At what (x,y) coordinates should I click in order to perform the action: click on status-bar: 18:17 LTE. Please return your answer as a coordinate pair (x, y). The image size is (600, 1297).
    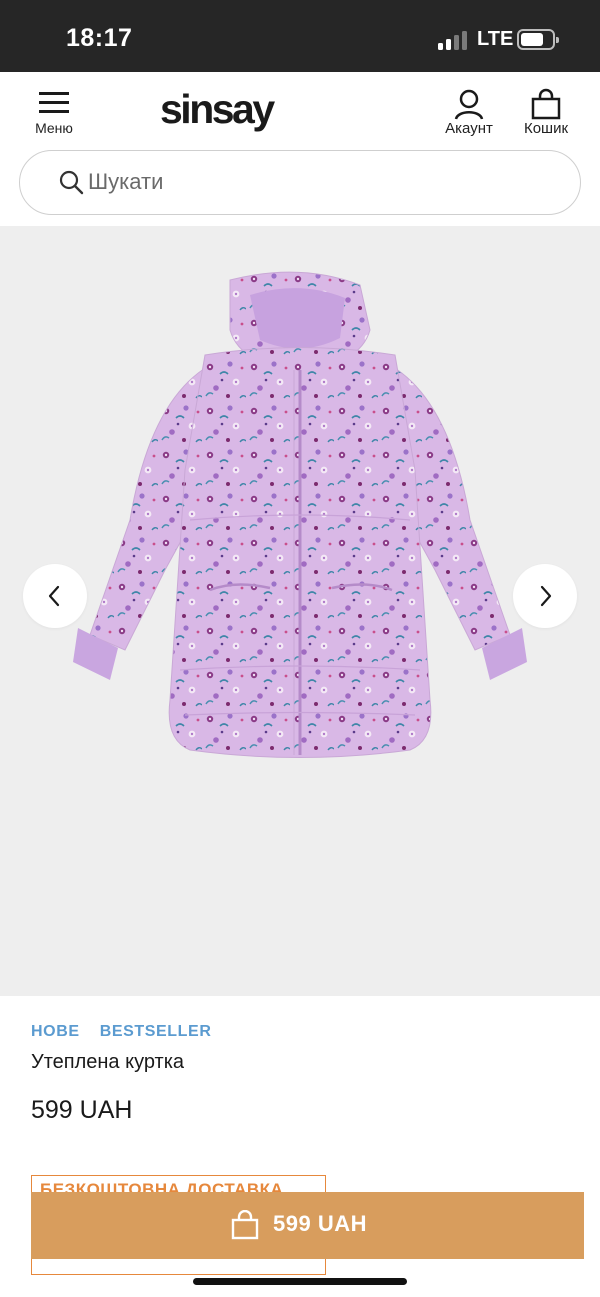
    Looking at the image, I should click on (300, 36).